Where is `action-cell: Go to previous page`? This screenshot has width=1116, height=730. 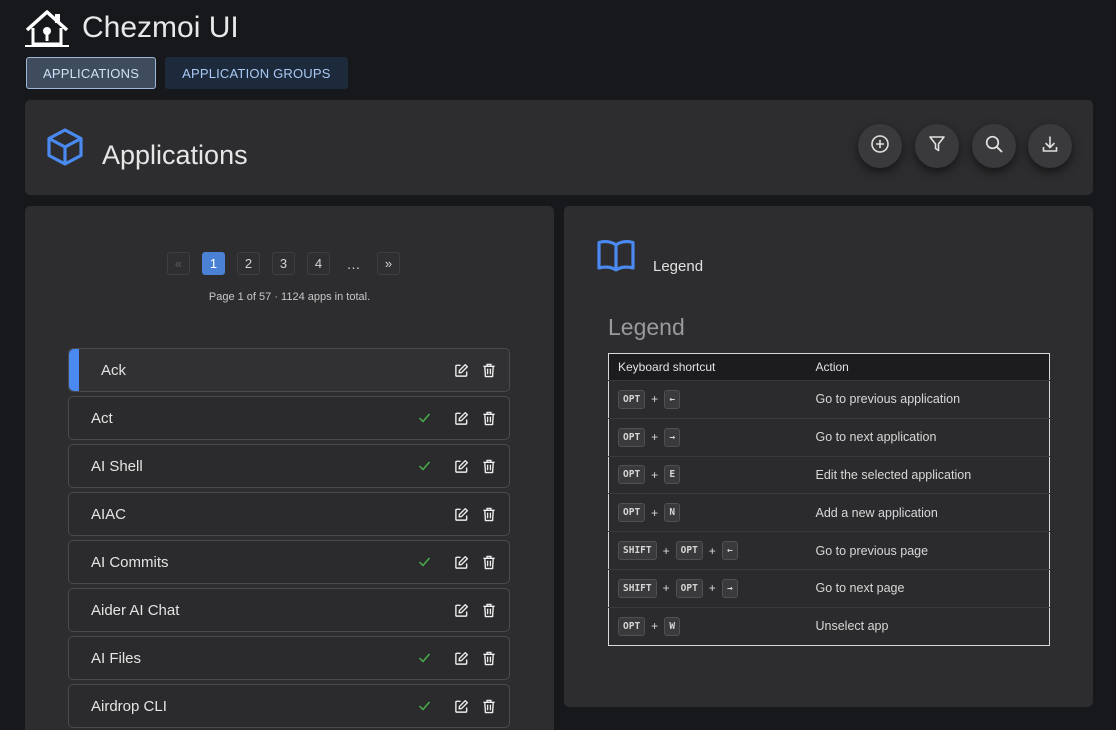 action-cell: Go to previous page is located at coordinates (928, 550).